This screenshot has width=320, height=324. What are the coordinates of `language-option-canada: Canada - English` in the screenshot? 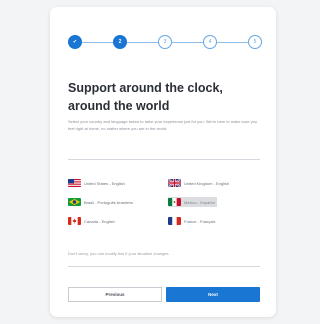 It's located at (92, 221).